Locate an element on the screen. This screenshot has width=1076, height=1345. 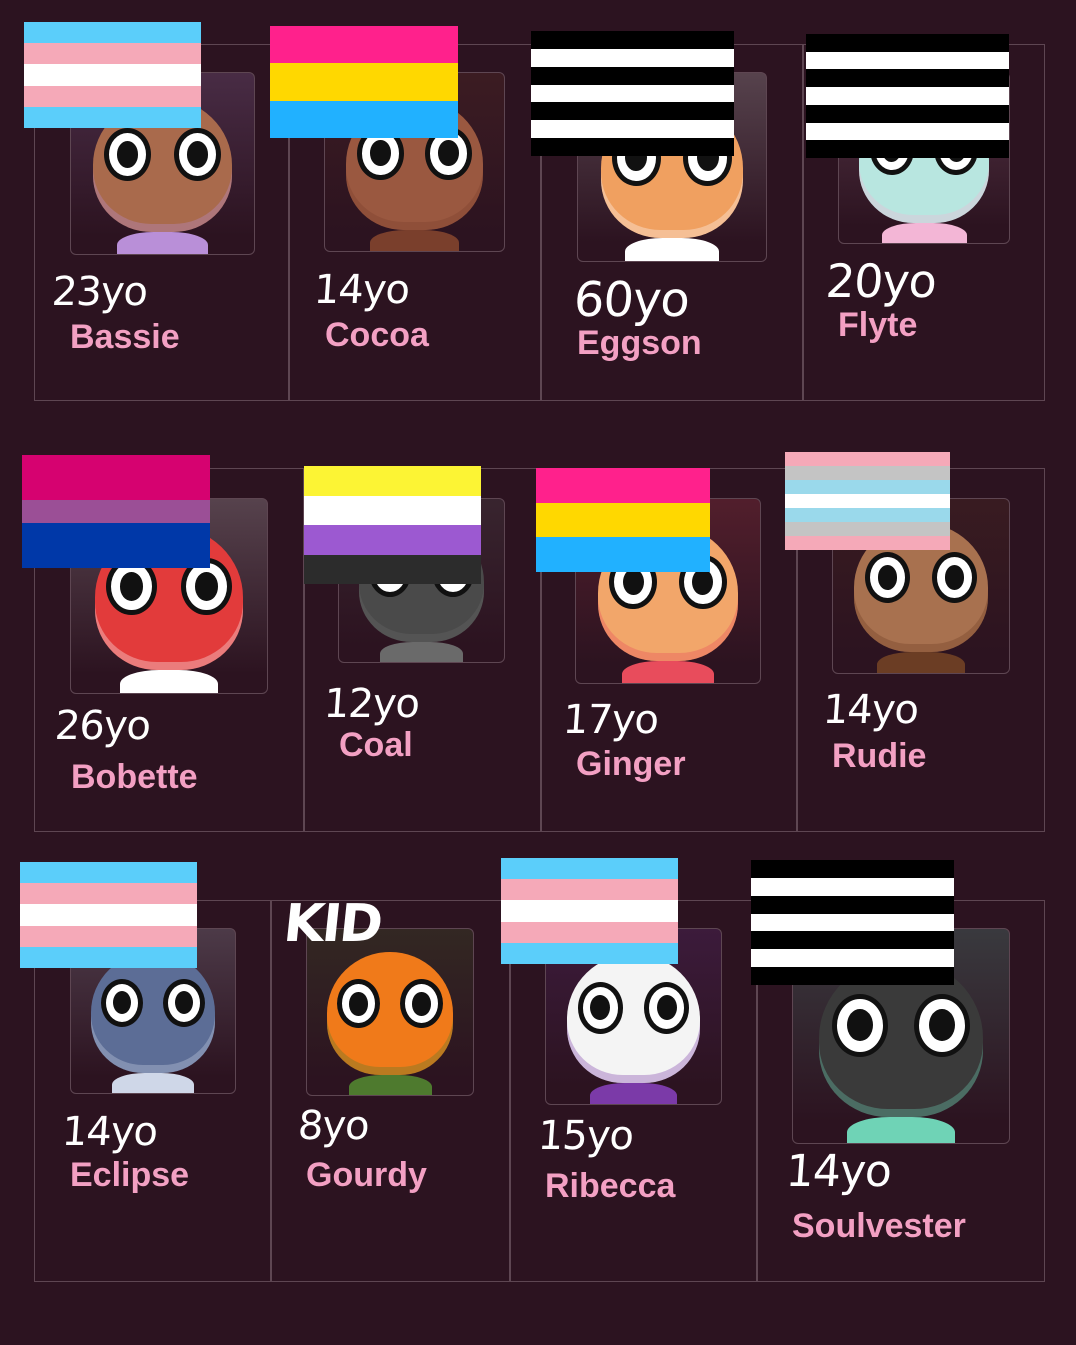
name-label-eggson: Eggson is located at coordinates (639, 343).